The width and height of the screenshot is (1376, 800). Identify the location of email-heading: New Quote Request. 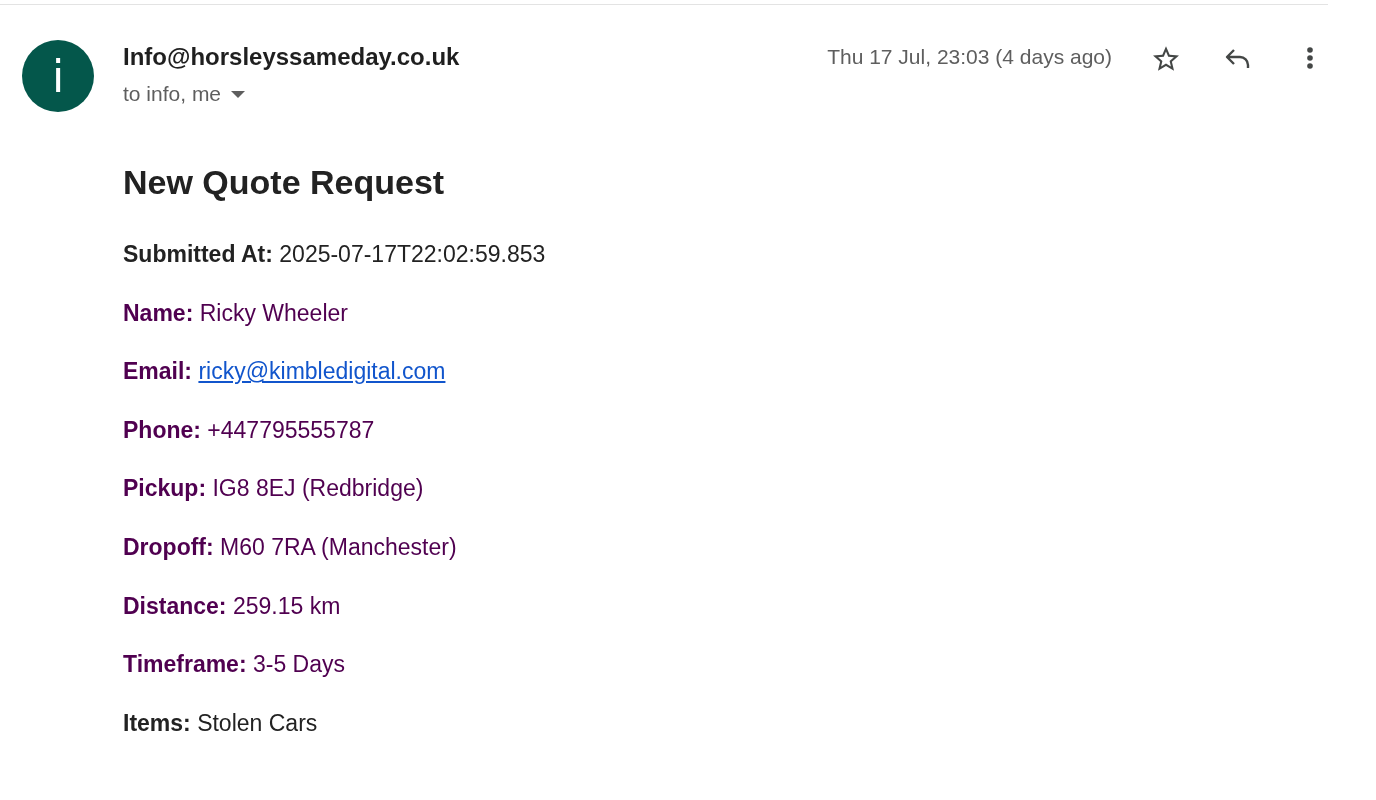
(284, 182).